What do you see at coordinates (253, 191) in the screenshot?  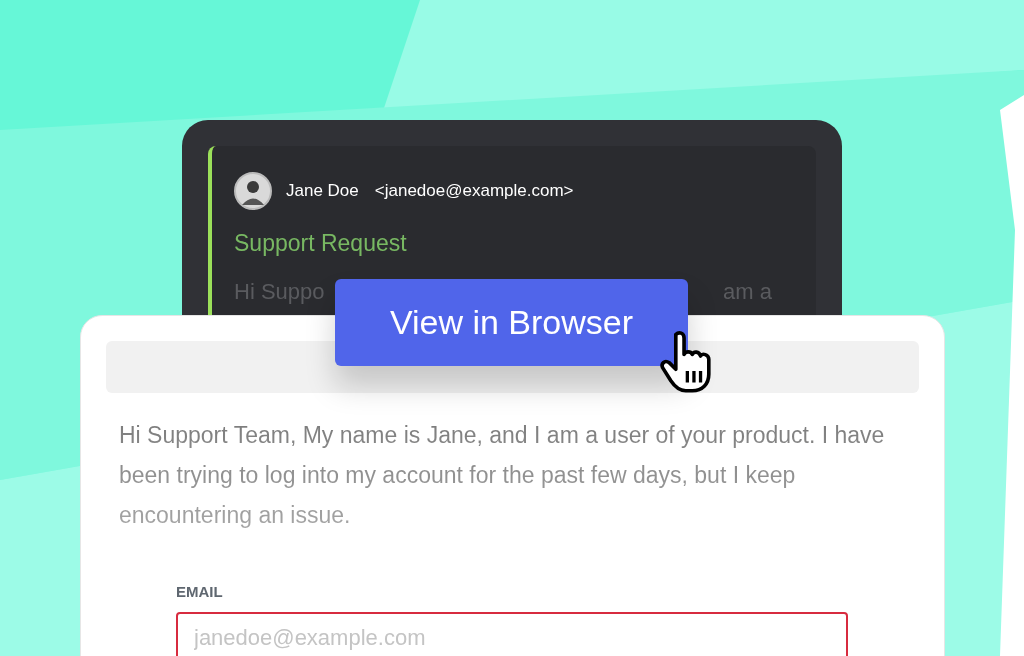 I see `avatar` at bounding box center [253, 191].